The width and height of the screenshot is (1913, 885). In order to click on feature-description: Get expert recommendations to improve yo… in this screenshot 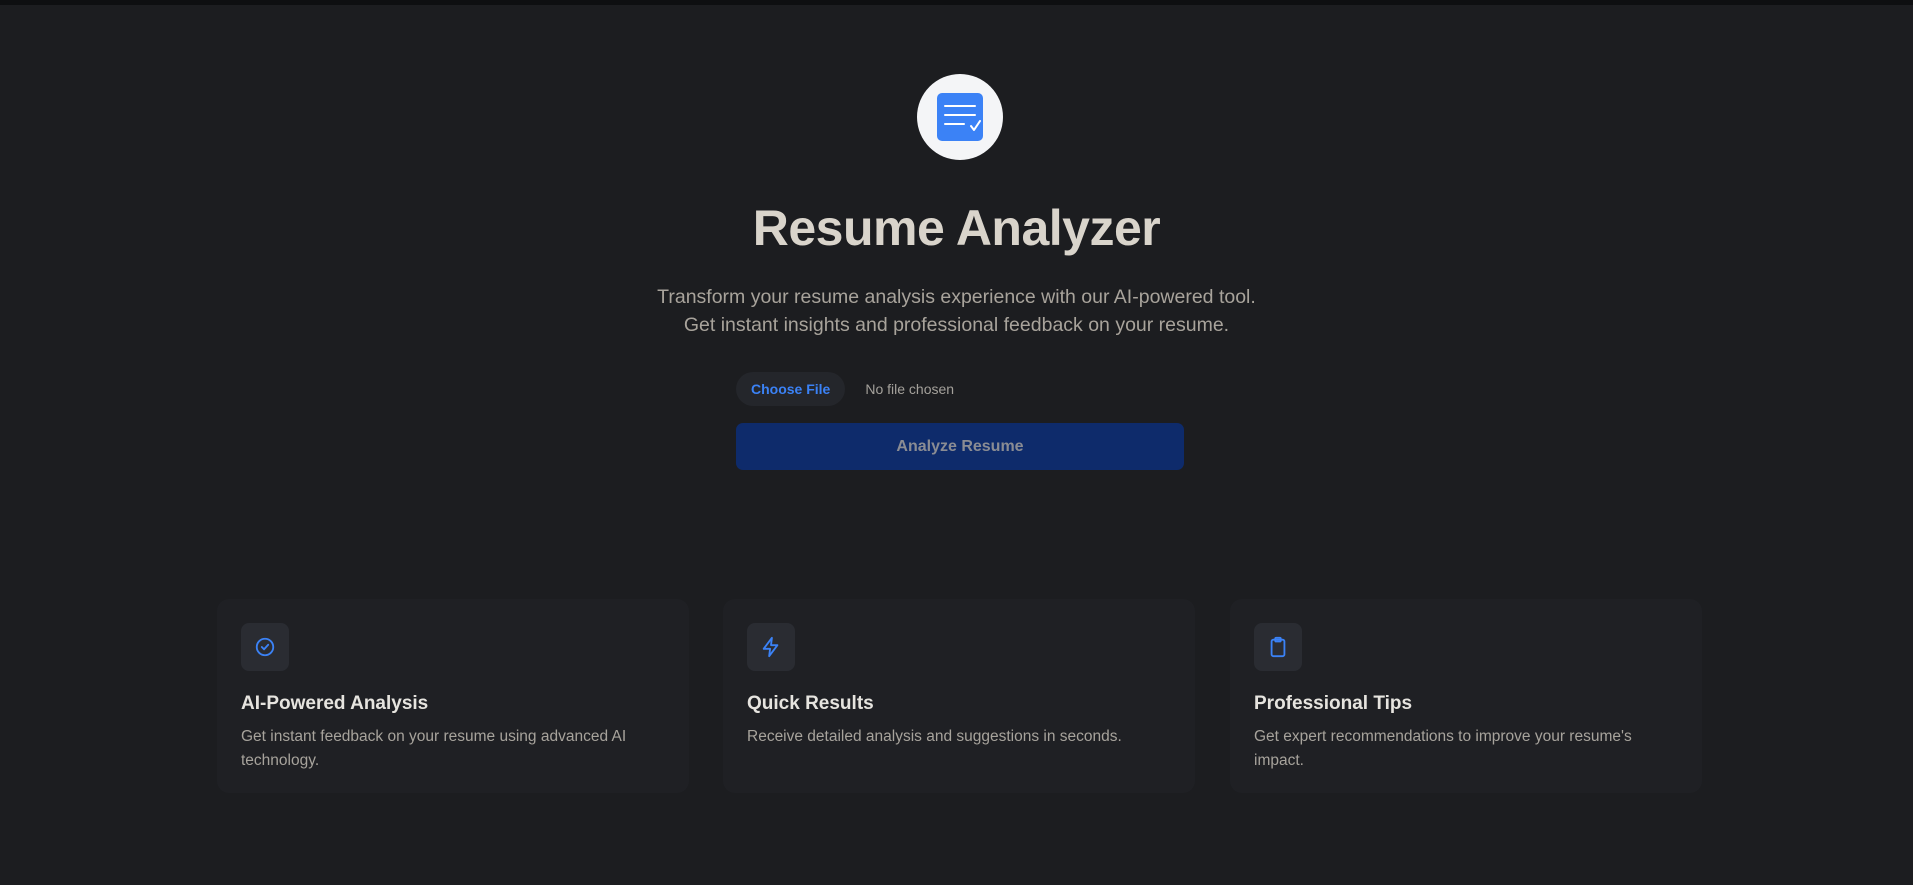, I will do `click(1443, 748)`.